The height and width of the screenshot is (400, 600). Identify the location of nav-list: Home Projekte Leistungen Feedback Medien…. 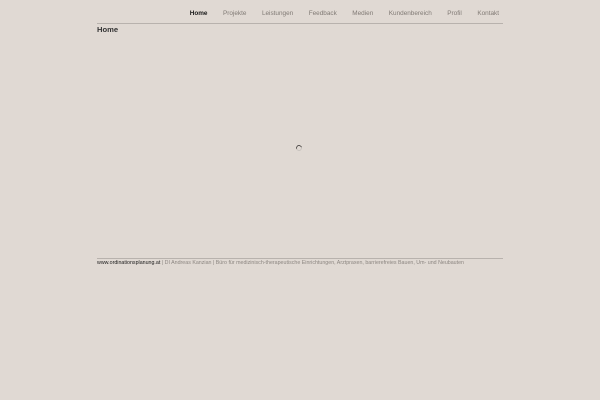
(336, 14).